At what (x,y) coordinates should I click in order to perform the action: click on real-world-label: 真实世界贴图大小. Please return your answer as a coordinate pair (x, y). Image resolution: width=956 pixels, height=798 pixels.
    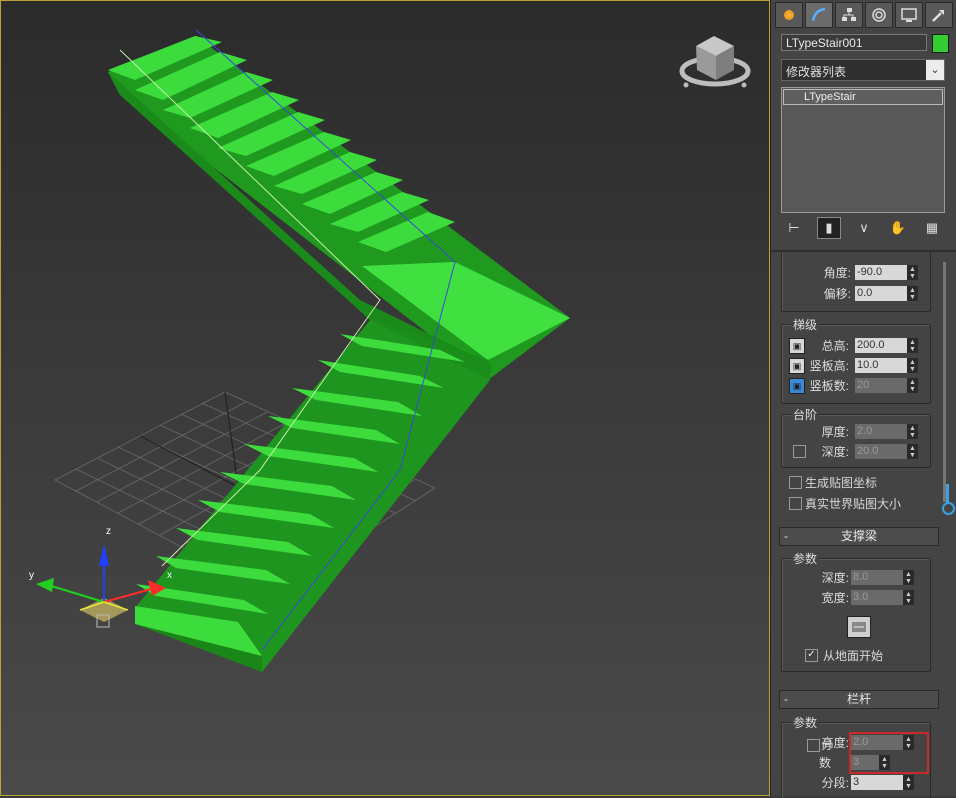
    Looking at the image, I should click on (853, 504).